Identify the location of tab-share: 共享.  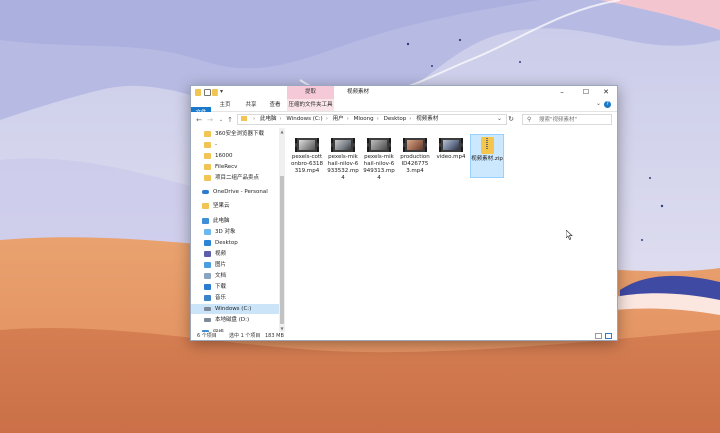
(251, 105).